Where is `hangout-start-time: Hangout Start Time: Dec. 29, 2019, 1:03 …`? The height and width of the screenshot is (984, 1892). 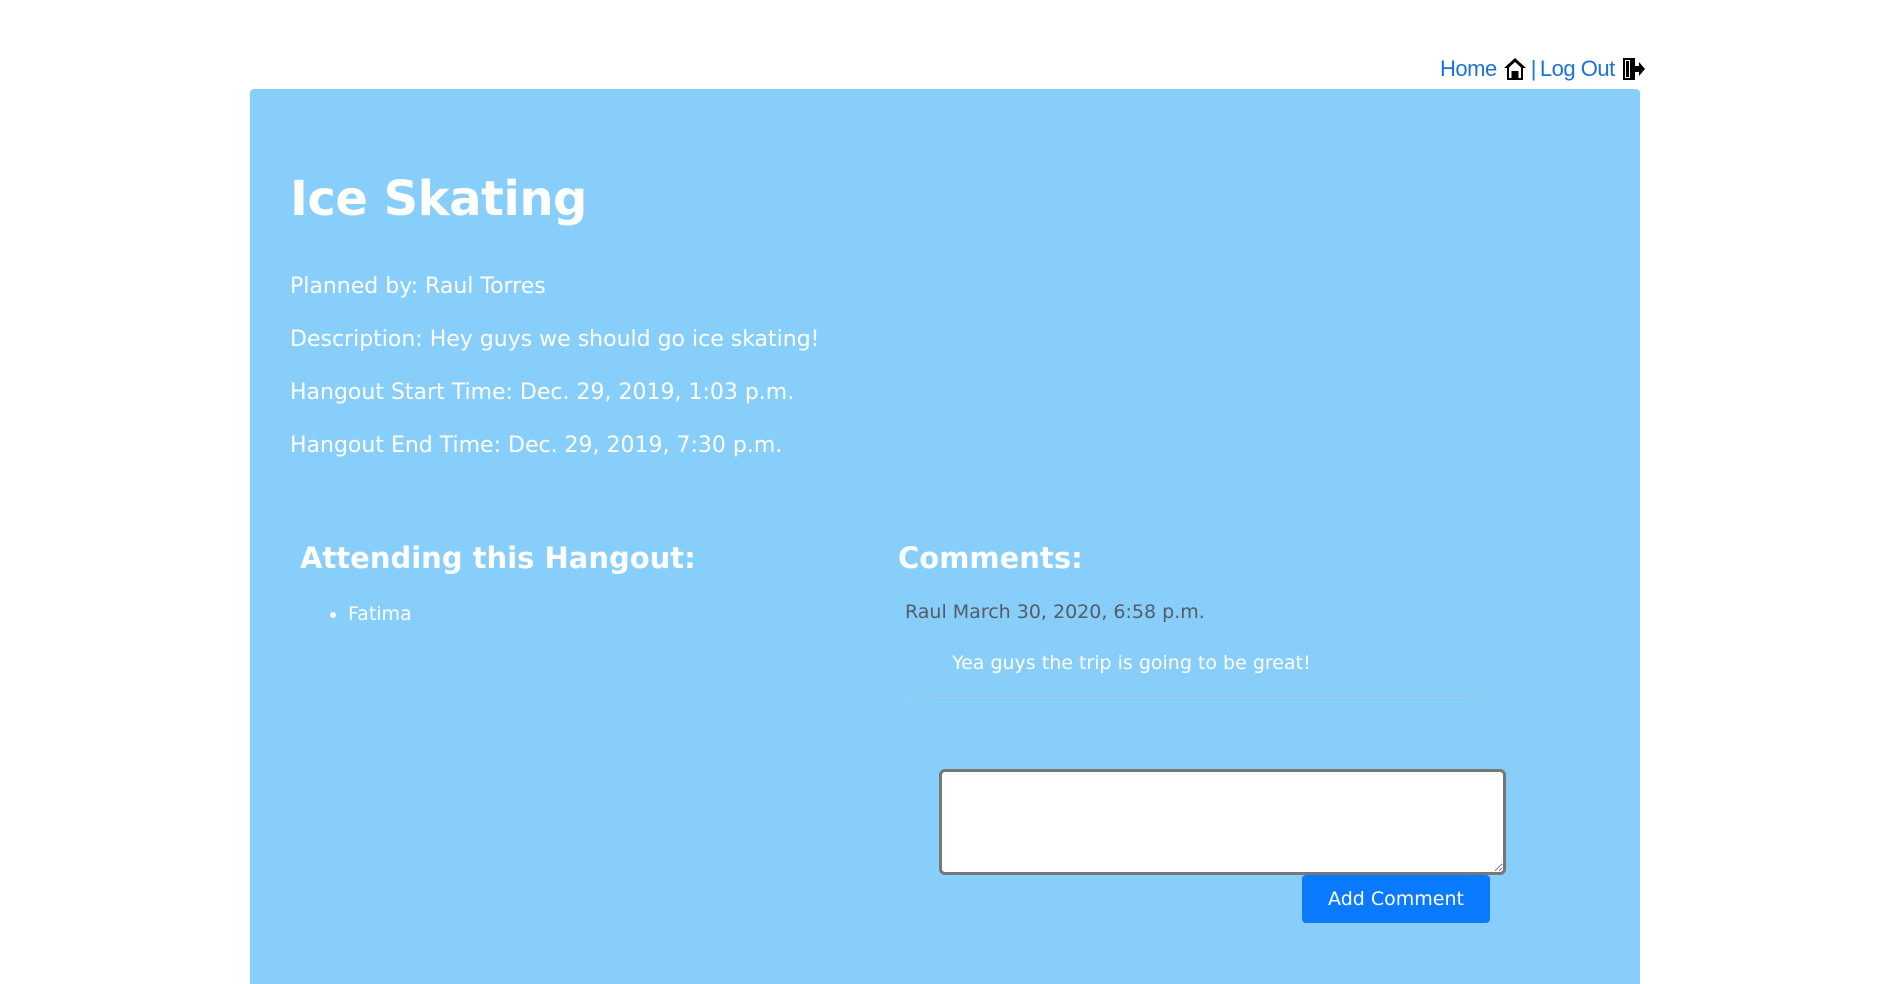
hangout-start-time: Hangout Start Time: Dec. 29, 2019, 1:03 … is located at coordinates (542, 392).